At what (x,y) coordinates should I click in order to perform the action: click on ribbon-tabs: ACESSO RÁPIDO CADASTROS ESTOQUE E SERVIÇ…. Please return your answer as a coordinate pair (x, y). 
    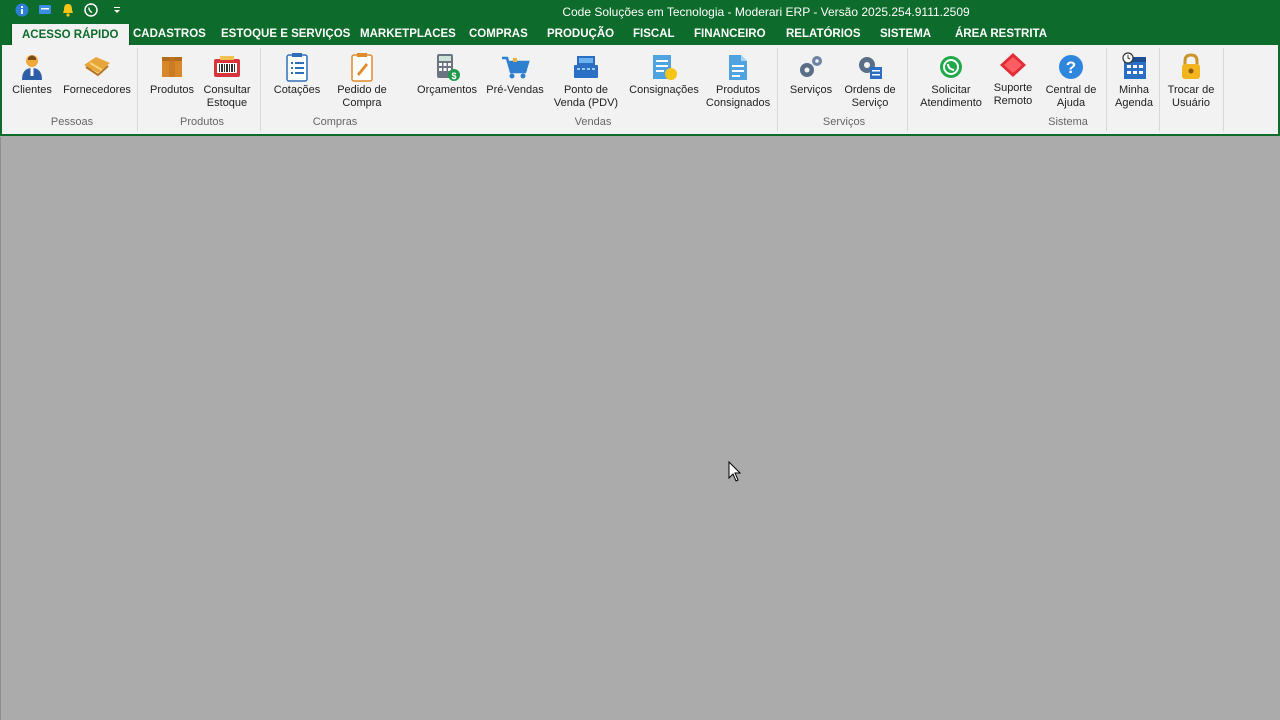
    Looking at the image, I should click on (640, 34).